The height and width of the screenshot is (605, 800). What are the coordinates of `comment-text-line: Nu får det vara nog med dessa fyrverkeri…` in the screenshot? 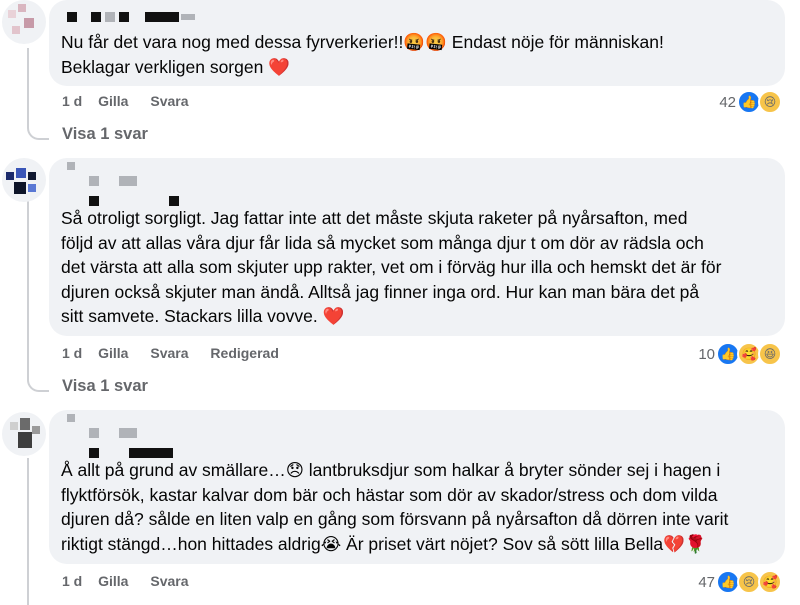 It's located at (362, 42).